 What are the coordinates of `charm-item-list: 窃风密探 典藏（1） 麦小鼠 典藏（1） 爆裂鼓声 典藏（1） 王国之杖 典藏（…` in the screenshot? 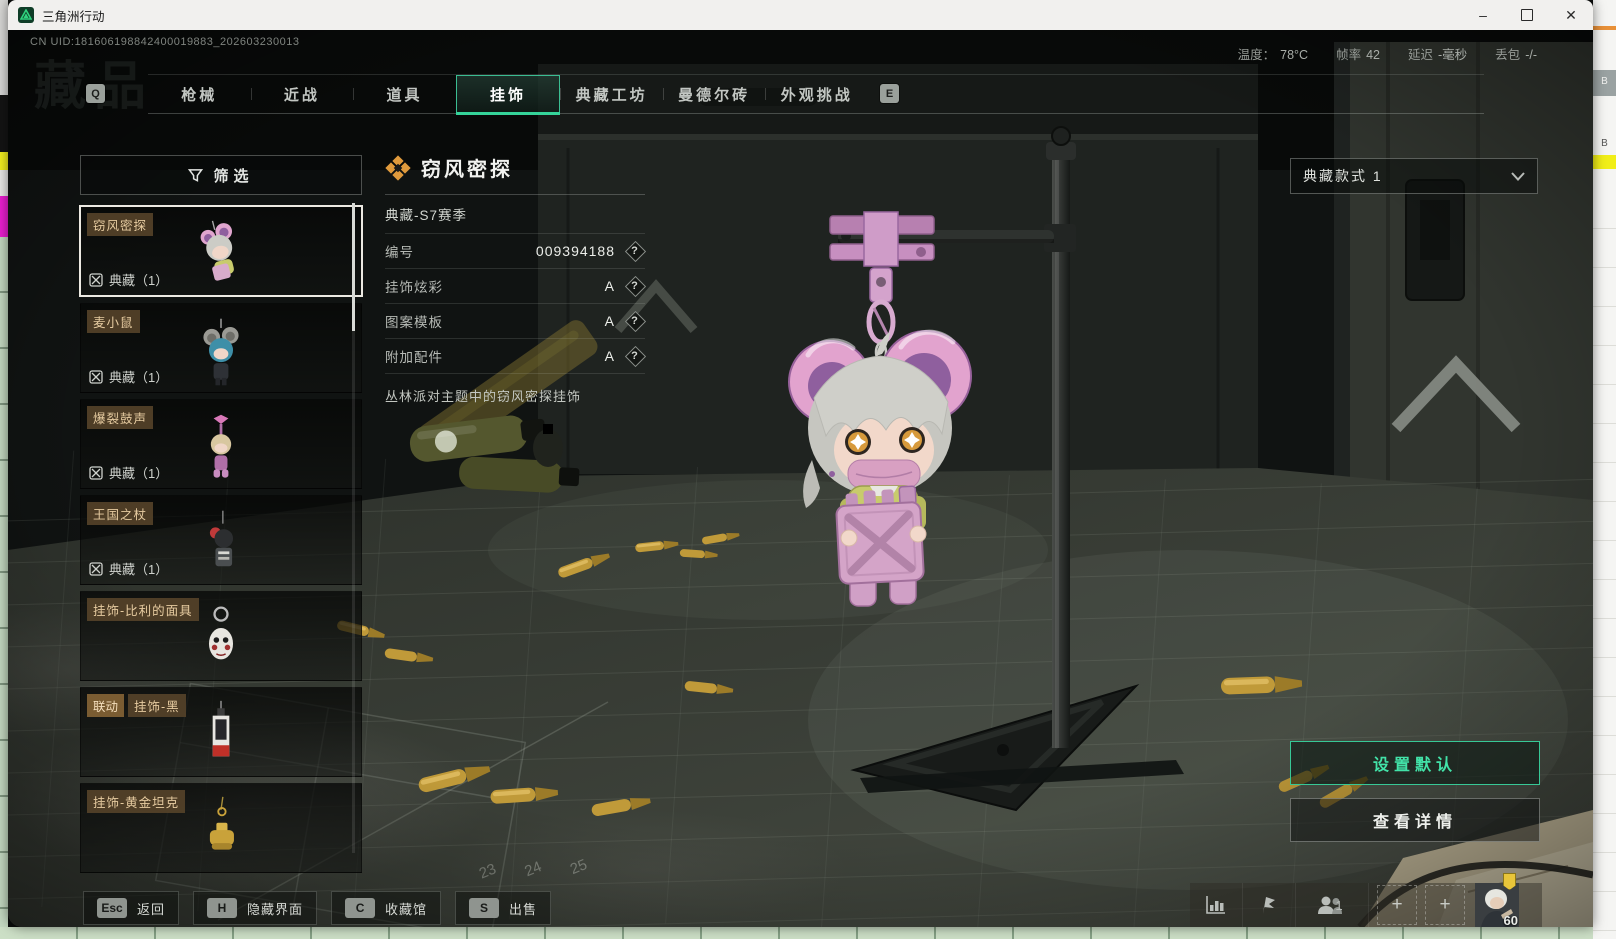 It's located at (221, 539).